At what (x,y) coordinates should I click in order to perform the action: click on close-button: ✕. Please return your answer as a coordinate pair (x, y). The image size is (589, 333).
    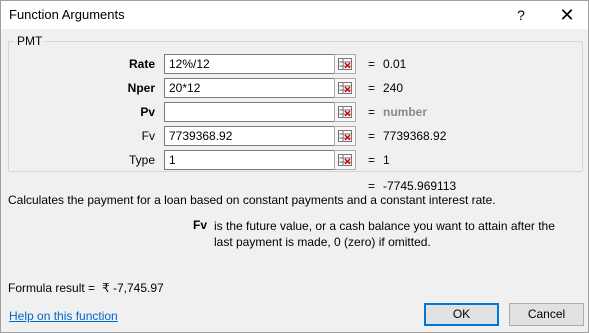
    Looking at the image, I should click on (567, 15).